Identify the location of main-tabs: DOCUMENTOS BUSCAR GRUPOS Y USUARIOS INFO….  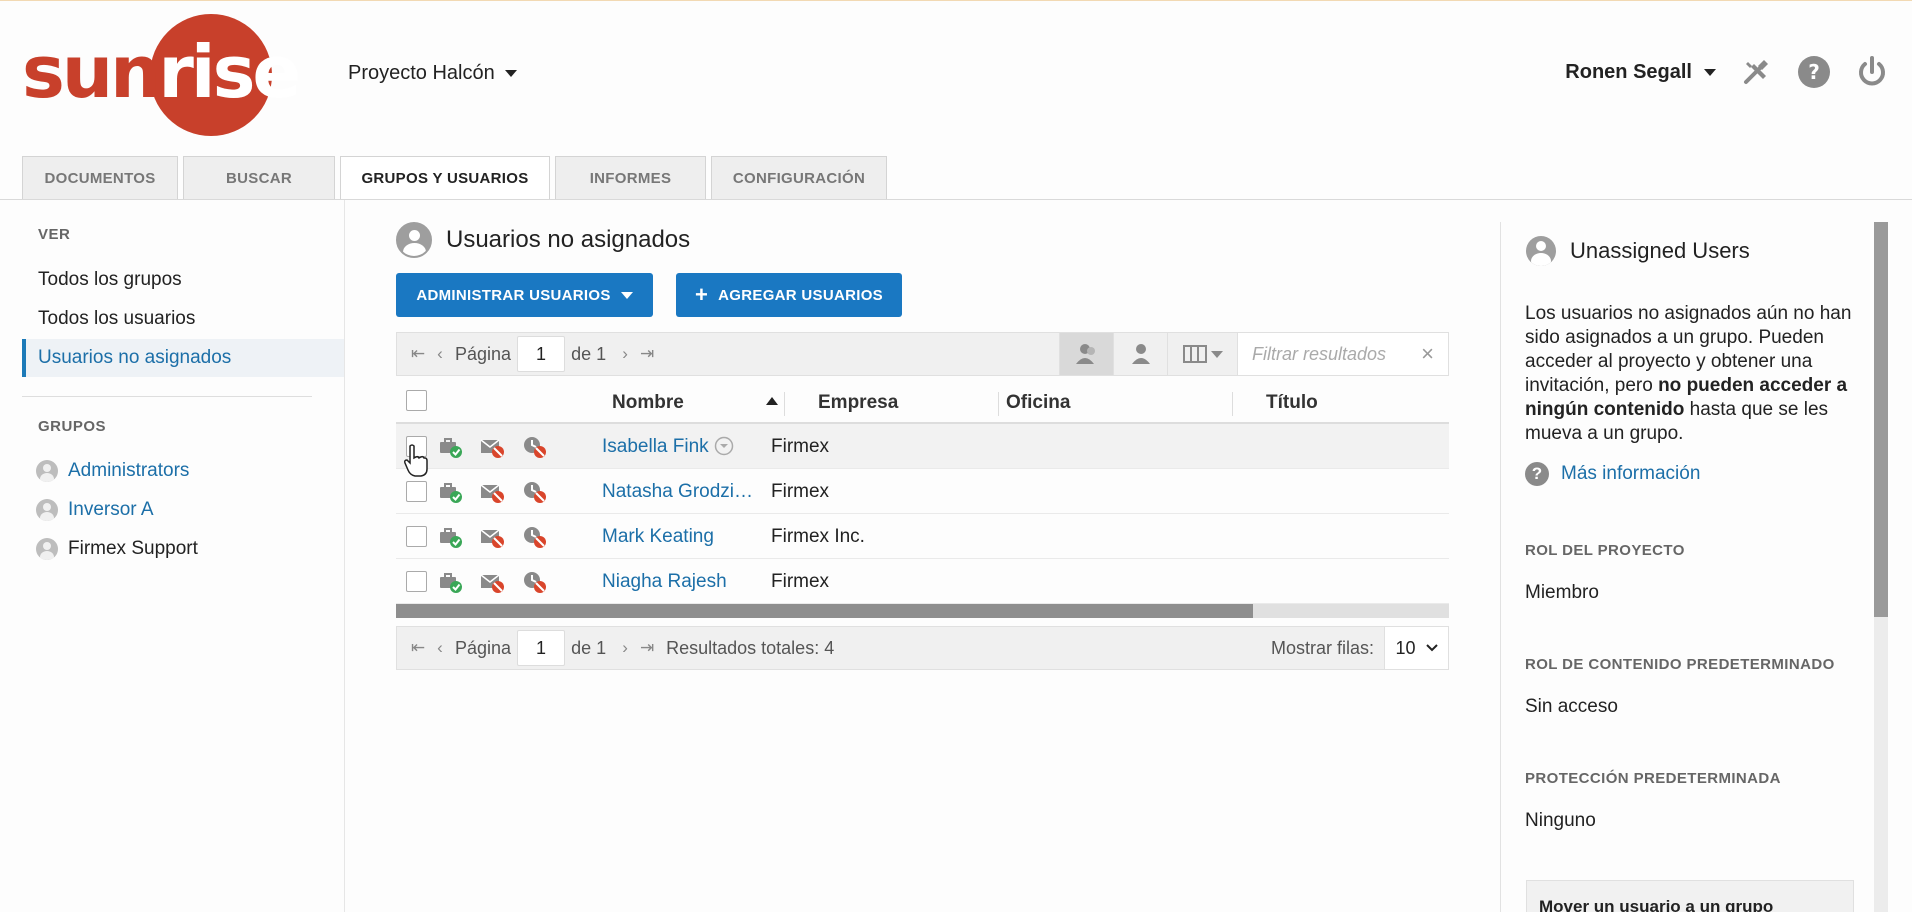
(454, 178).